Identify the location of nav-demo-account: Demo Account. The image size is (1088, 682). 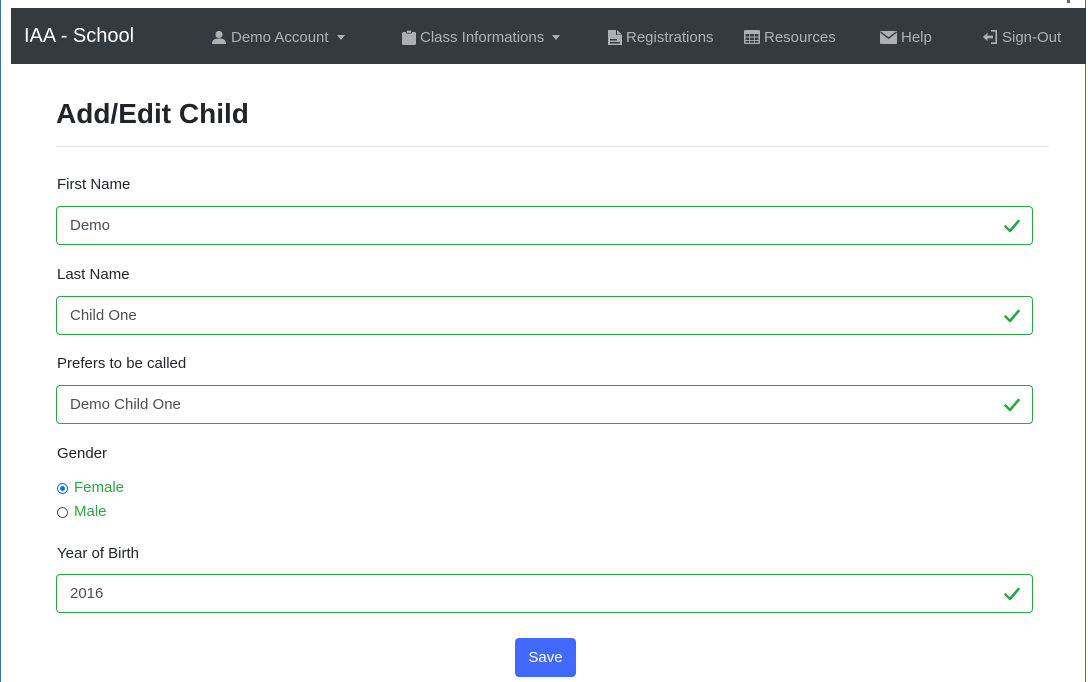
(278, 37).